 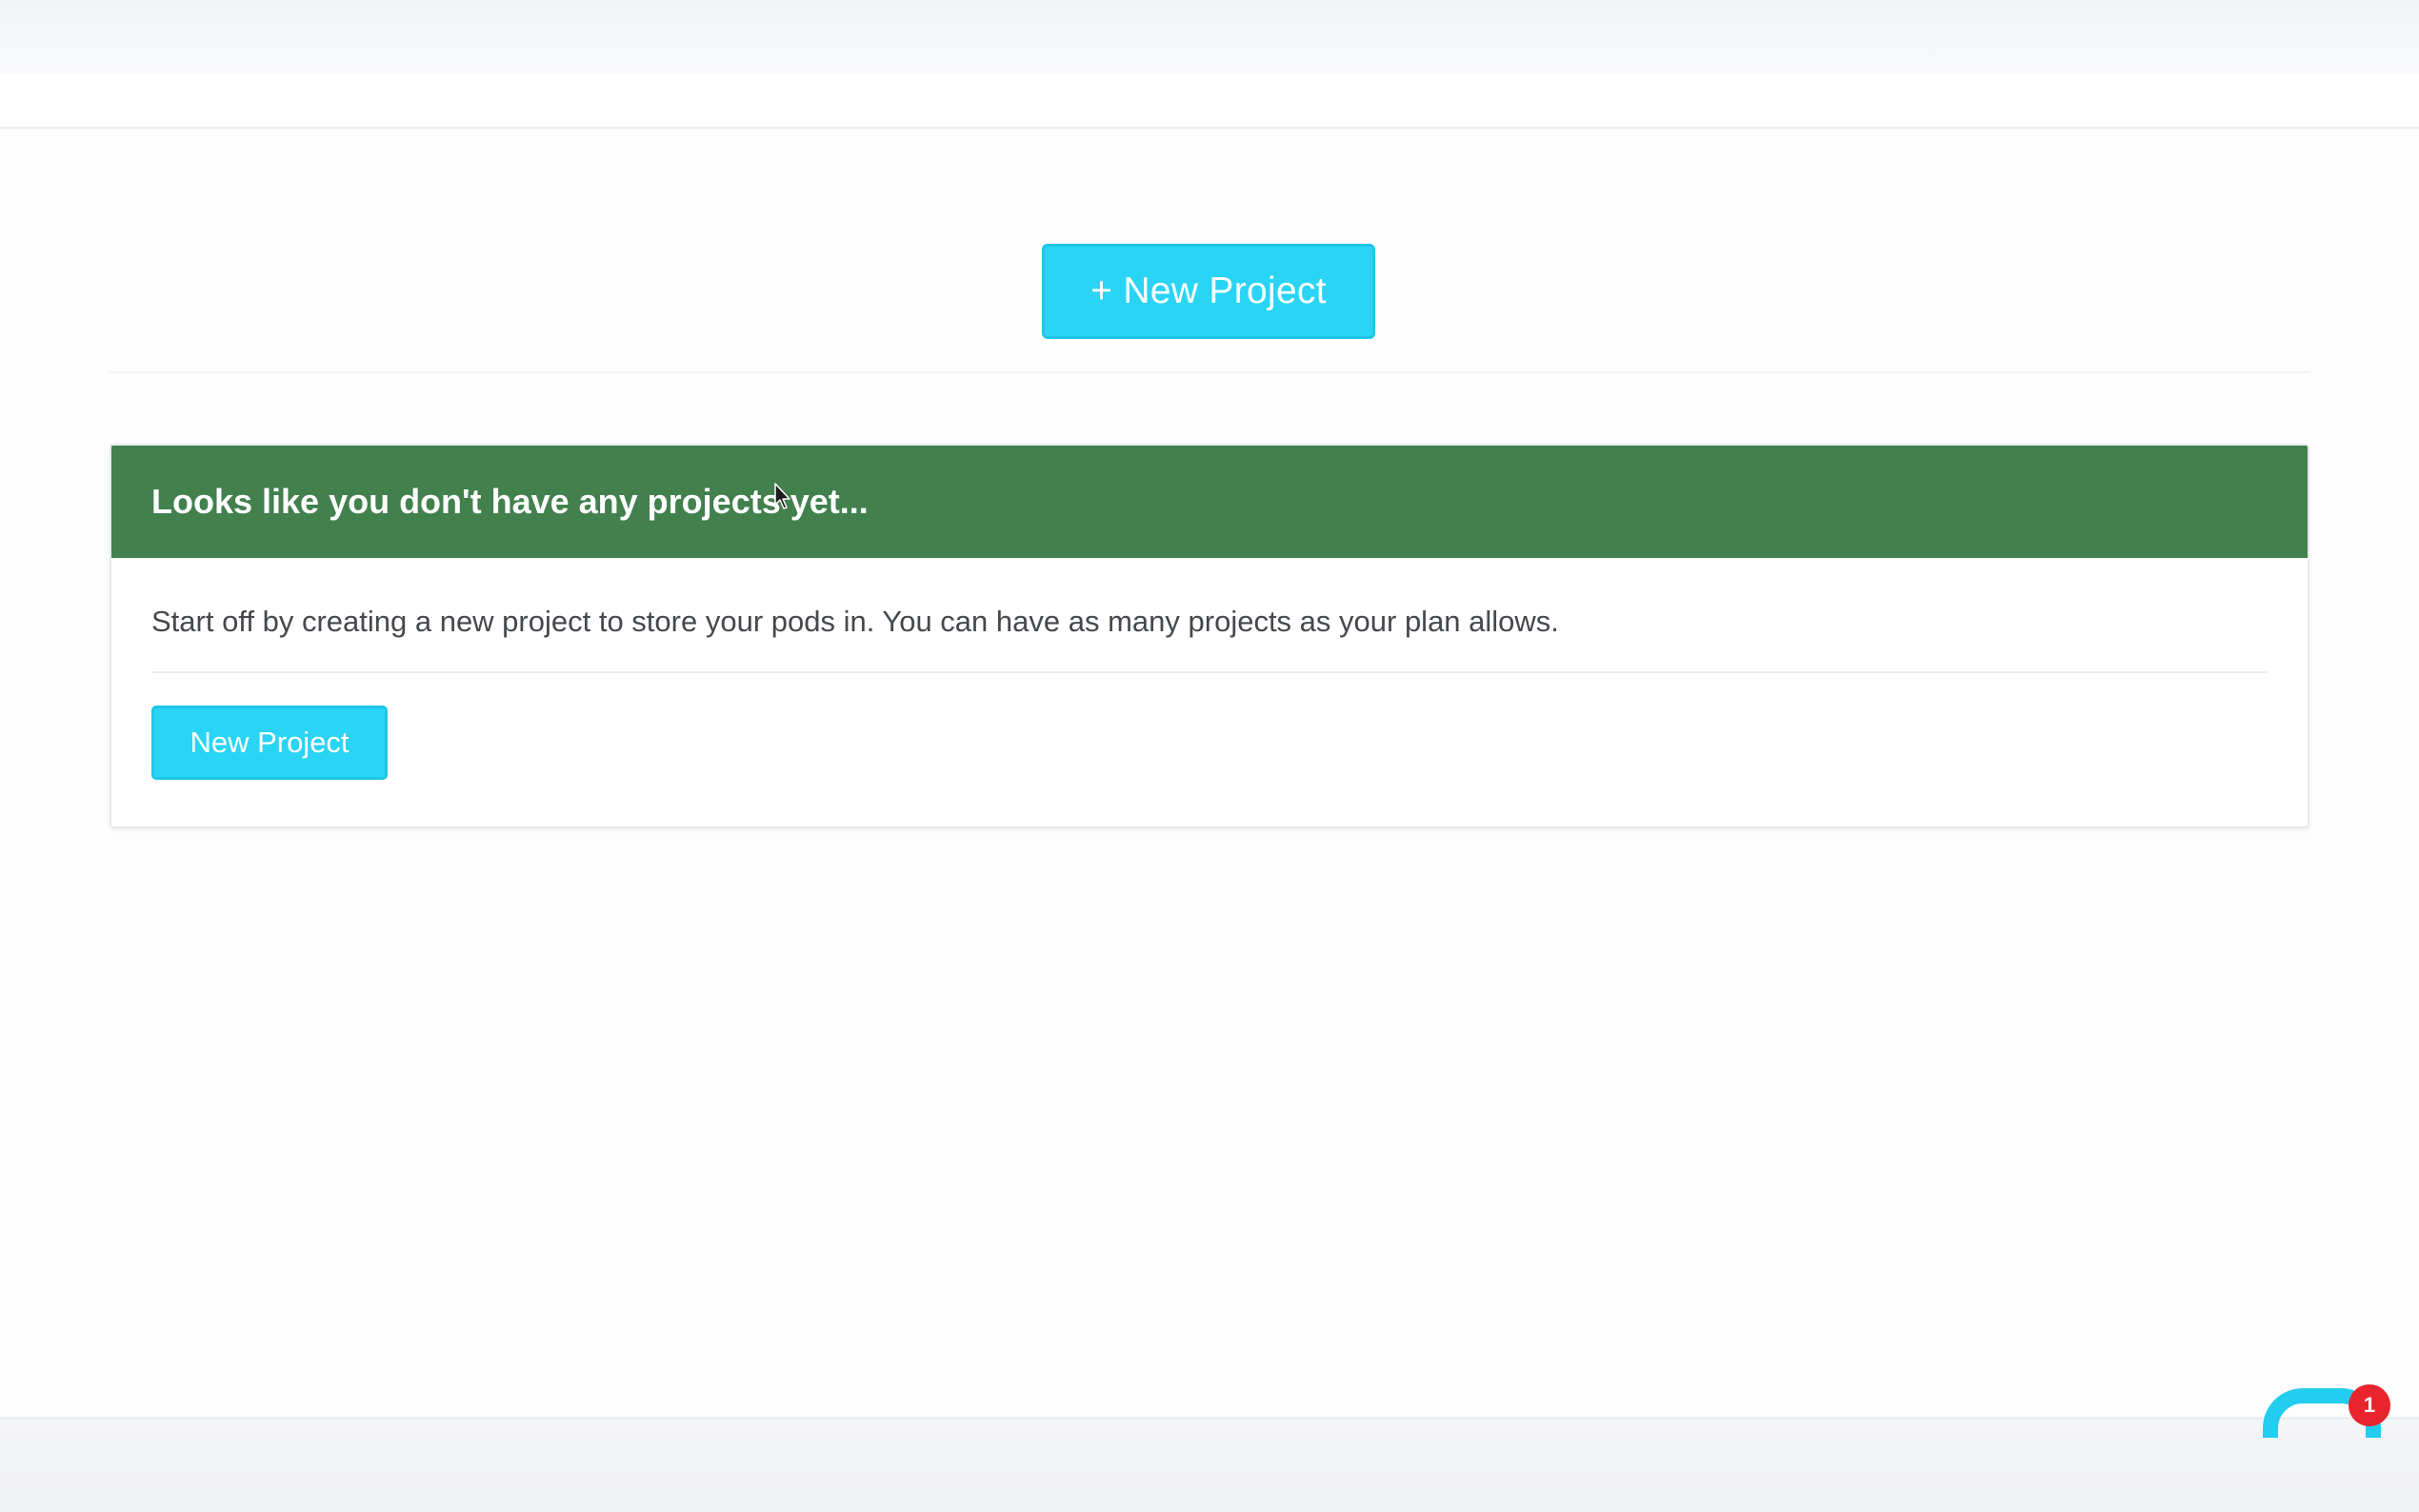 What do you see at coordinates (1209, 101) in the screenshot?
I see `top-navigation-bar` at bounding box center [1209, 101].